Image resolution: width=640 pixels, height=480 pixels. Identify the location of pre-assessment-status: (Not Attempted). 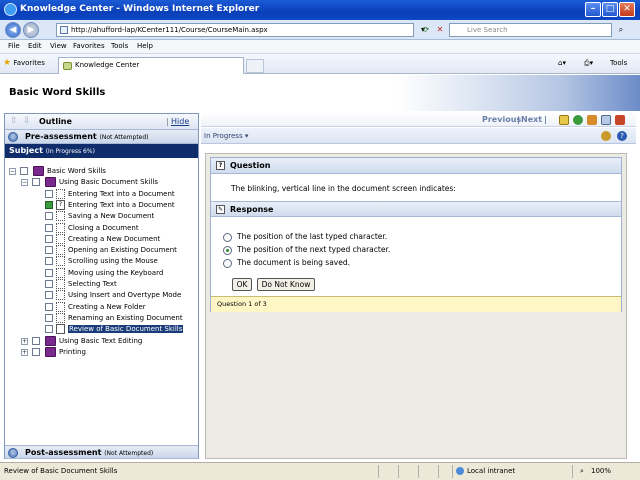
(124, 137).